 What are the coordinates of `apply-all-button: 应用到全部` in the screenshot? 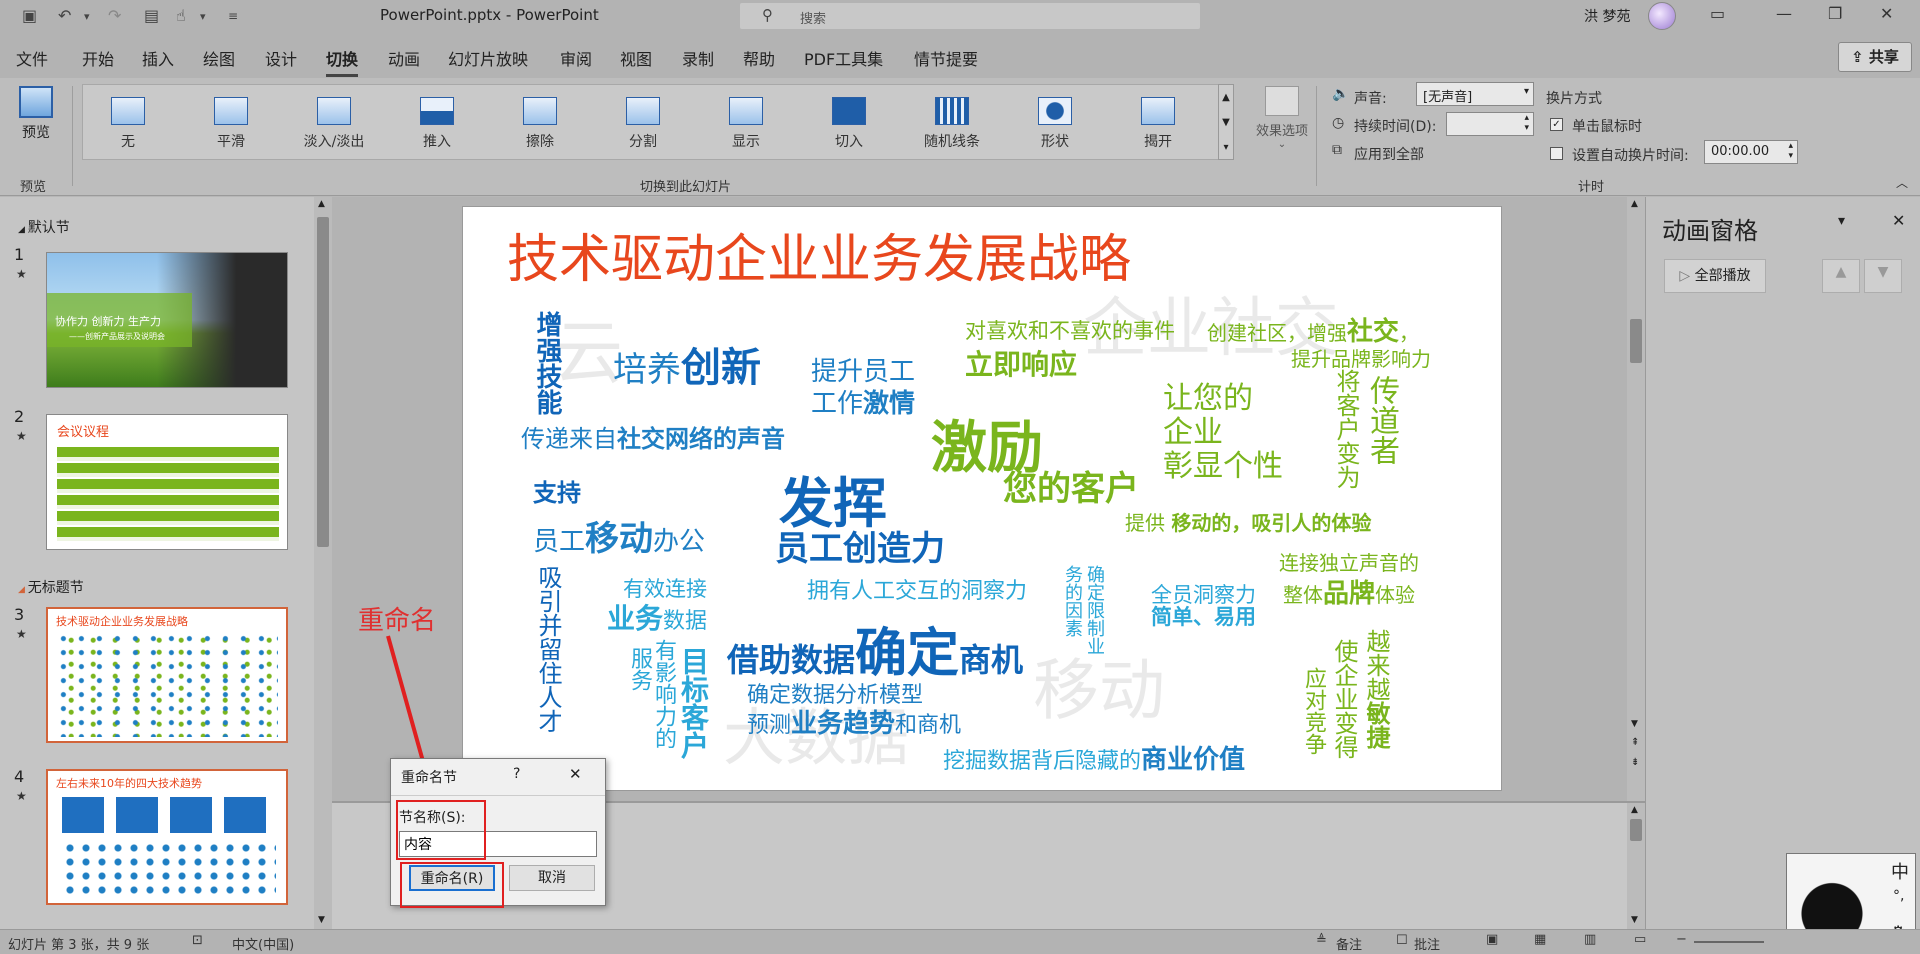 It's located at (1389, 154).